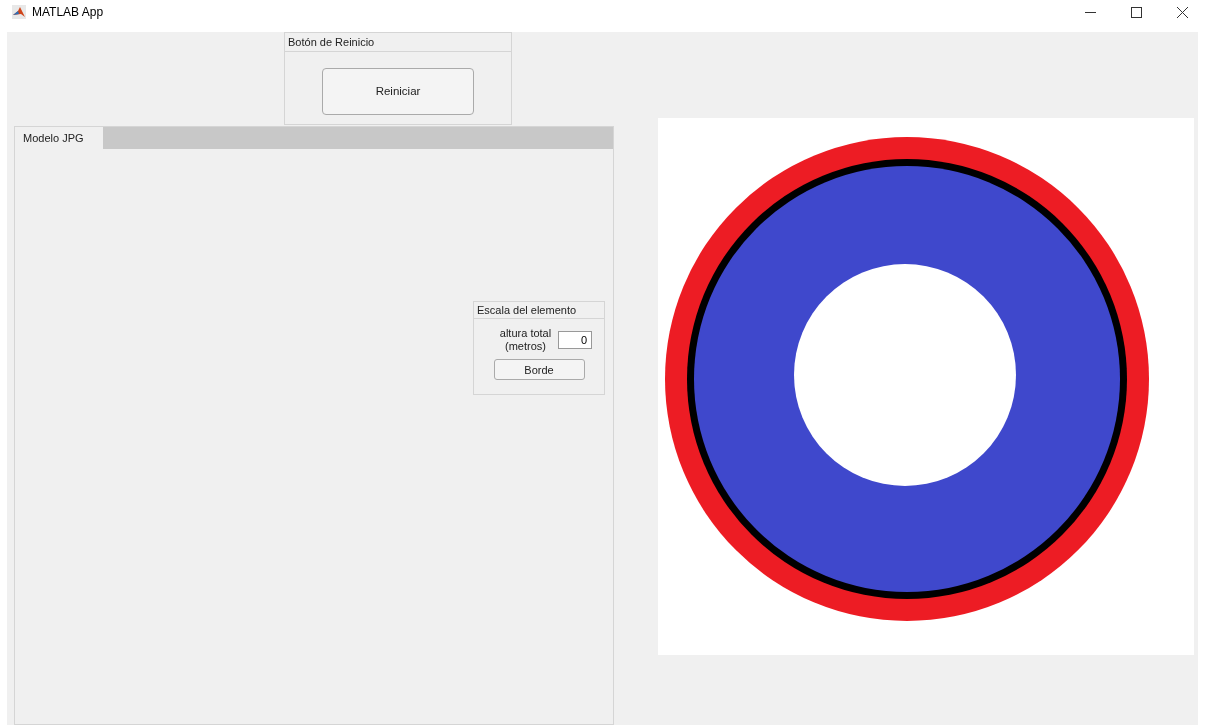  What do you see at coordinates (398, 42) in the screenshot?
I see `panel-title: Botón de Reinicio` at bounding box center [398, 42].